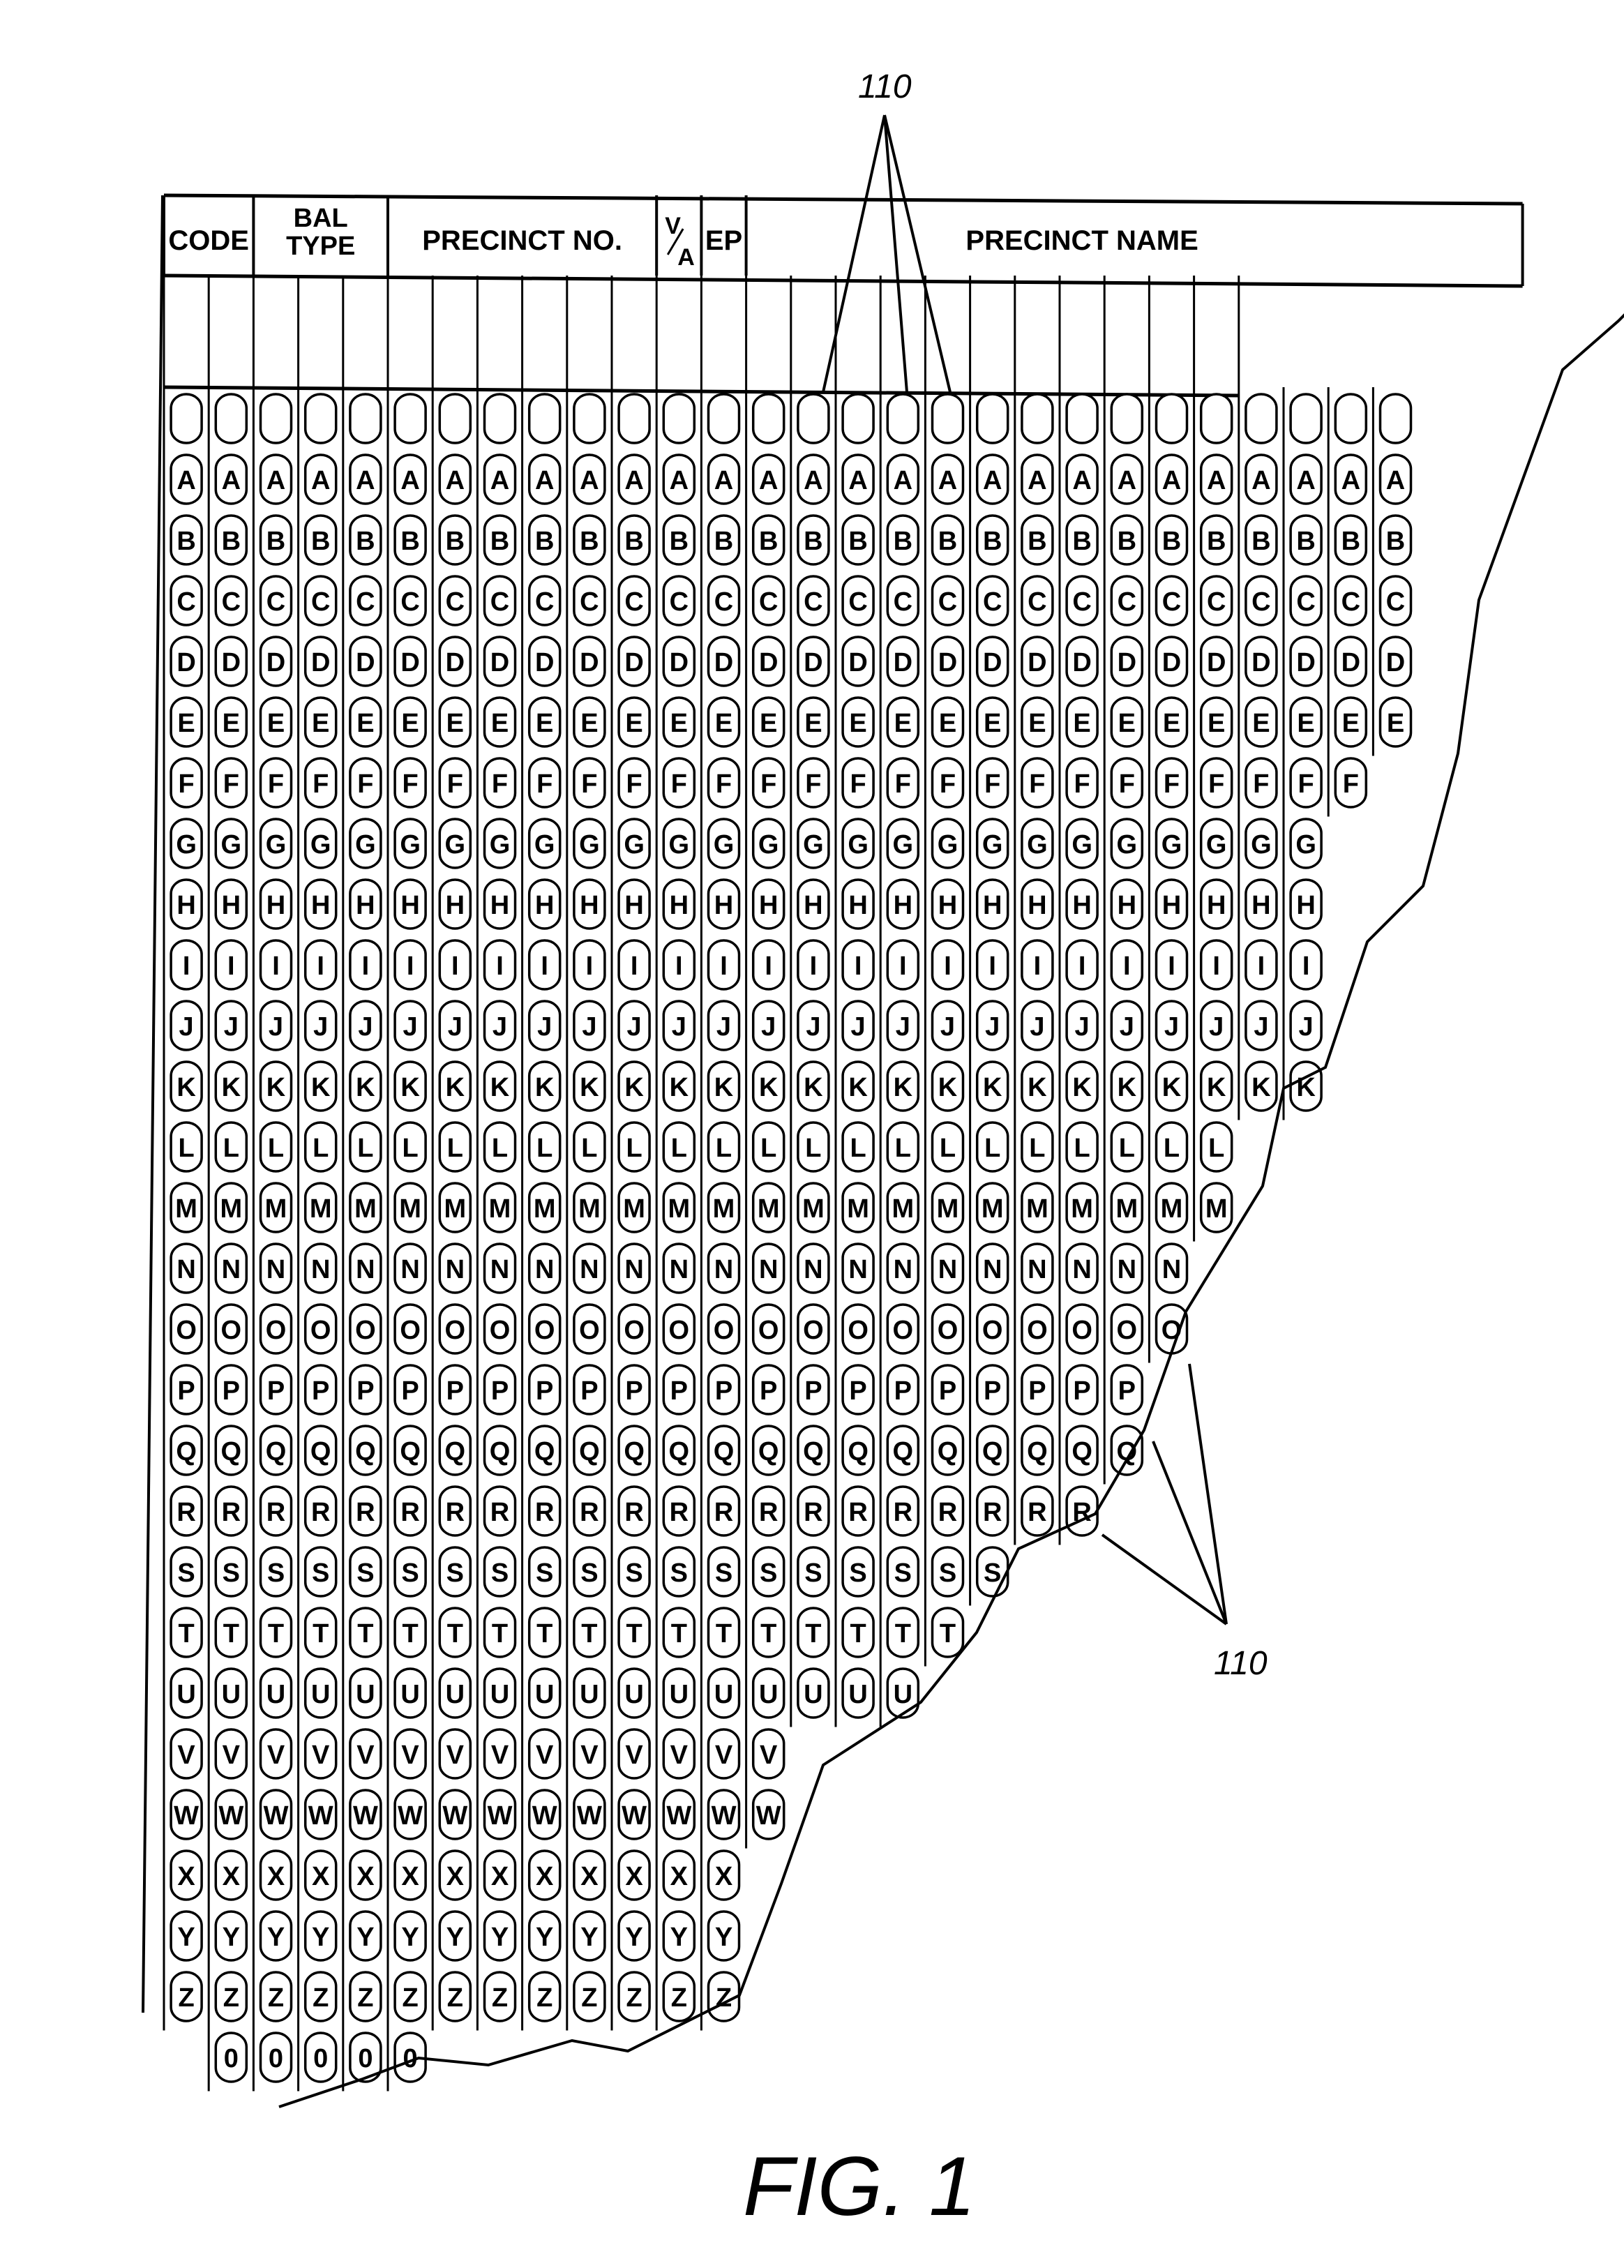 Image resolution: width=1624 pixels, height=2268 pixels. What do you see at coordinates (1038, 966) in the screenshot?
I see `bubble-letter: I` at bounding box center [1038, 966].